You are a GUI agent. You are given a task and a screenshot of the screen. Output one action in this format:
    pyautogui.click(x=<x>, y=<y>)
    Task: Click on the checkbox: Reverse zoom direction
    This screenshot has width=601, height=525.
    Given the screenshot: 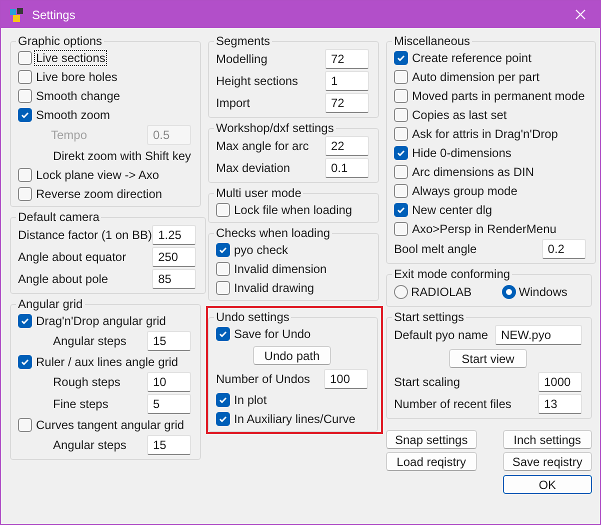 What is the action you would take?
    pyautogui.click(x=91, y=193)
    